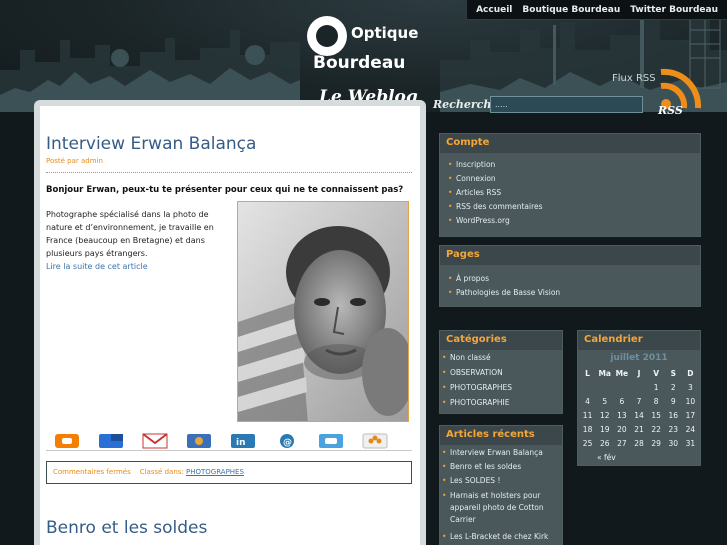  I want to click on logo-line-2: Bourdeau, so click(359, 63).